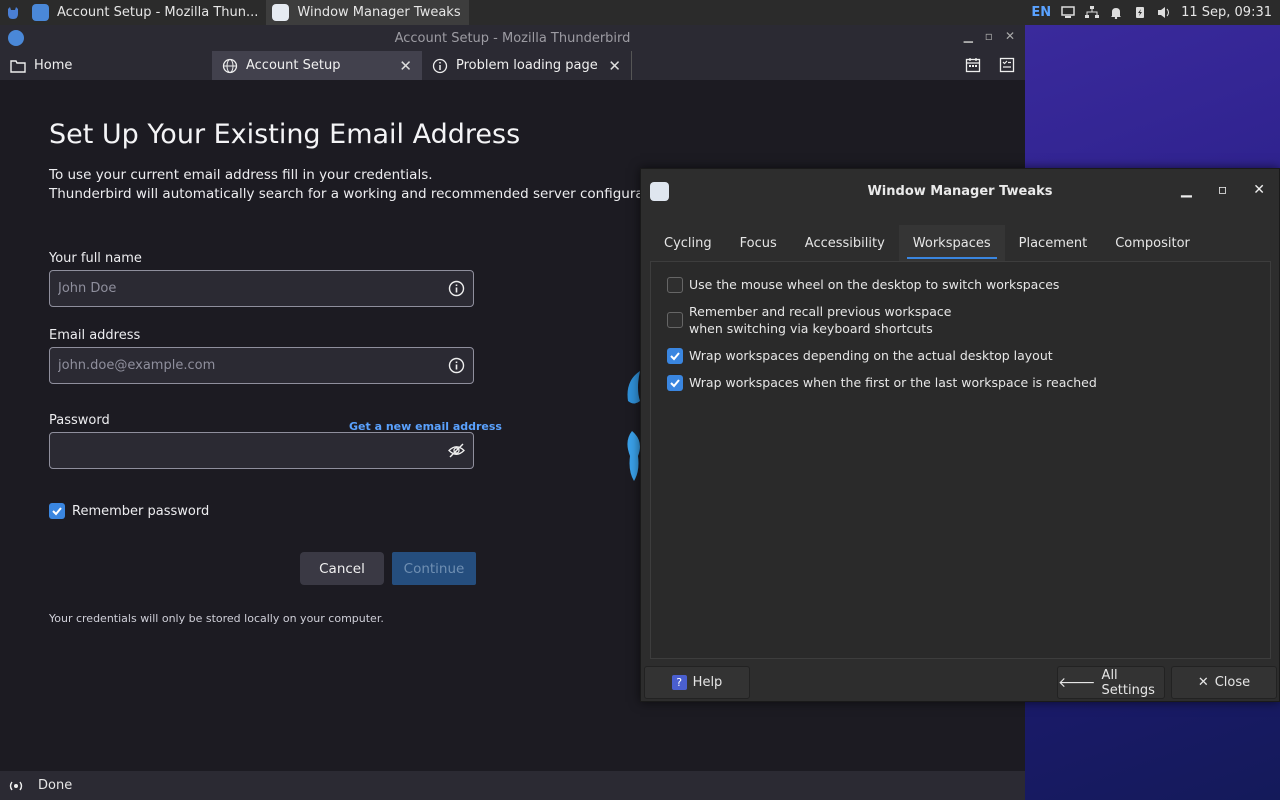  What do you see at coordinates (679, 682) in the screenshot?
I see `help-icon: ?` at bounding box center [679, 682].